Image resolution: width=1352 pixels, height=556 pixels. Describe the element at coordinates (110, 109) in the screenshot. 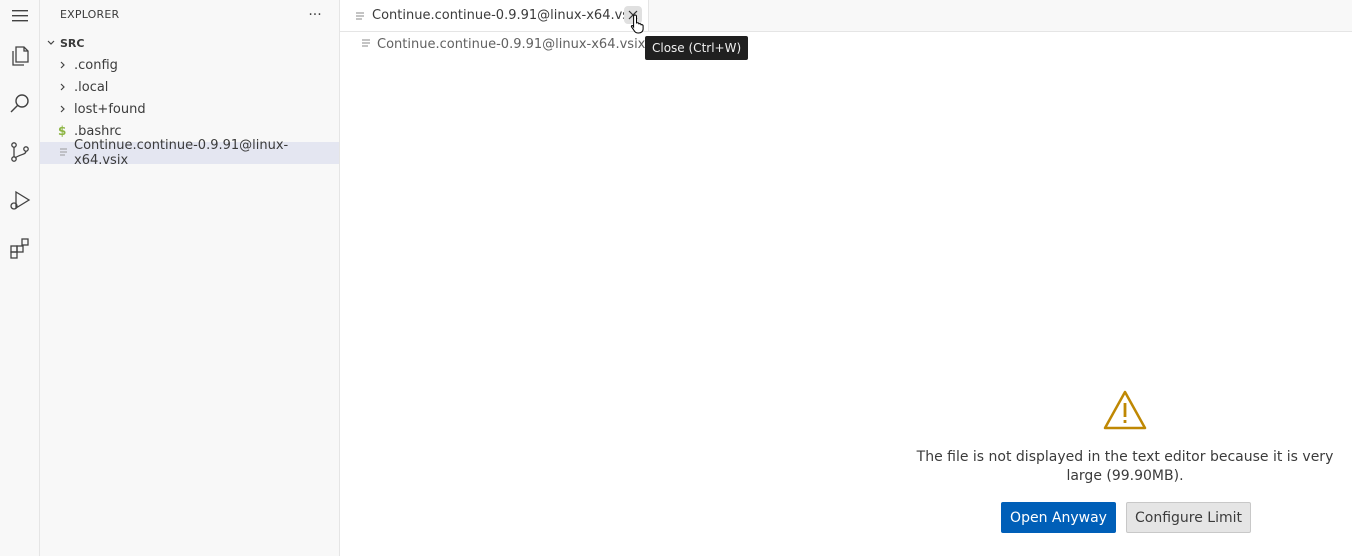

I see `tree-item-label: lost+found` at that location.